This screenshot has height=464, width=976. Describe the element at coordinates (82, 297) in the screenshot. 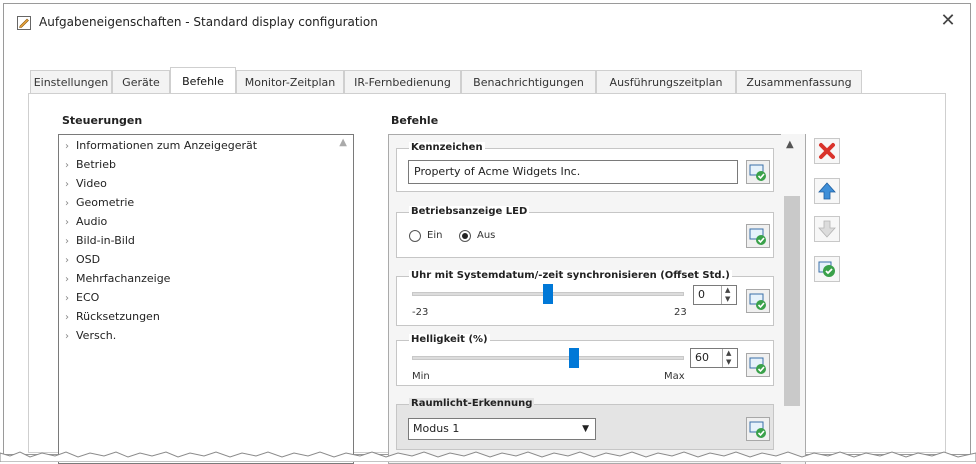

I see `tree-item-eco: › ECO` at that location.